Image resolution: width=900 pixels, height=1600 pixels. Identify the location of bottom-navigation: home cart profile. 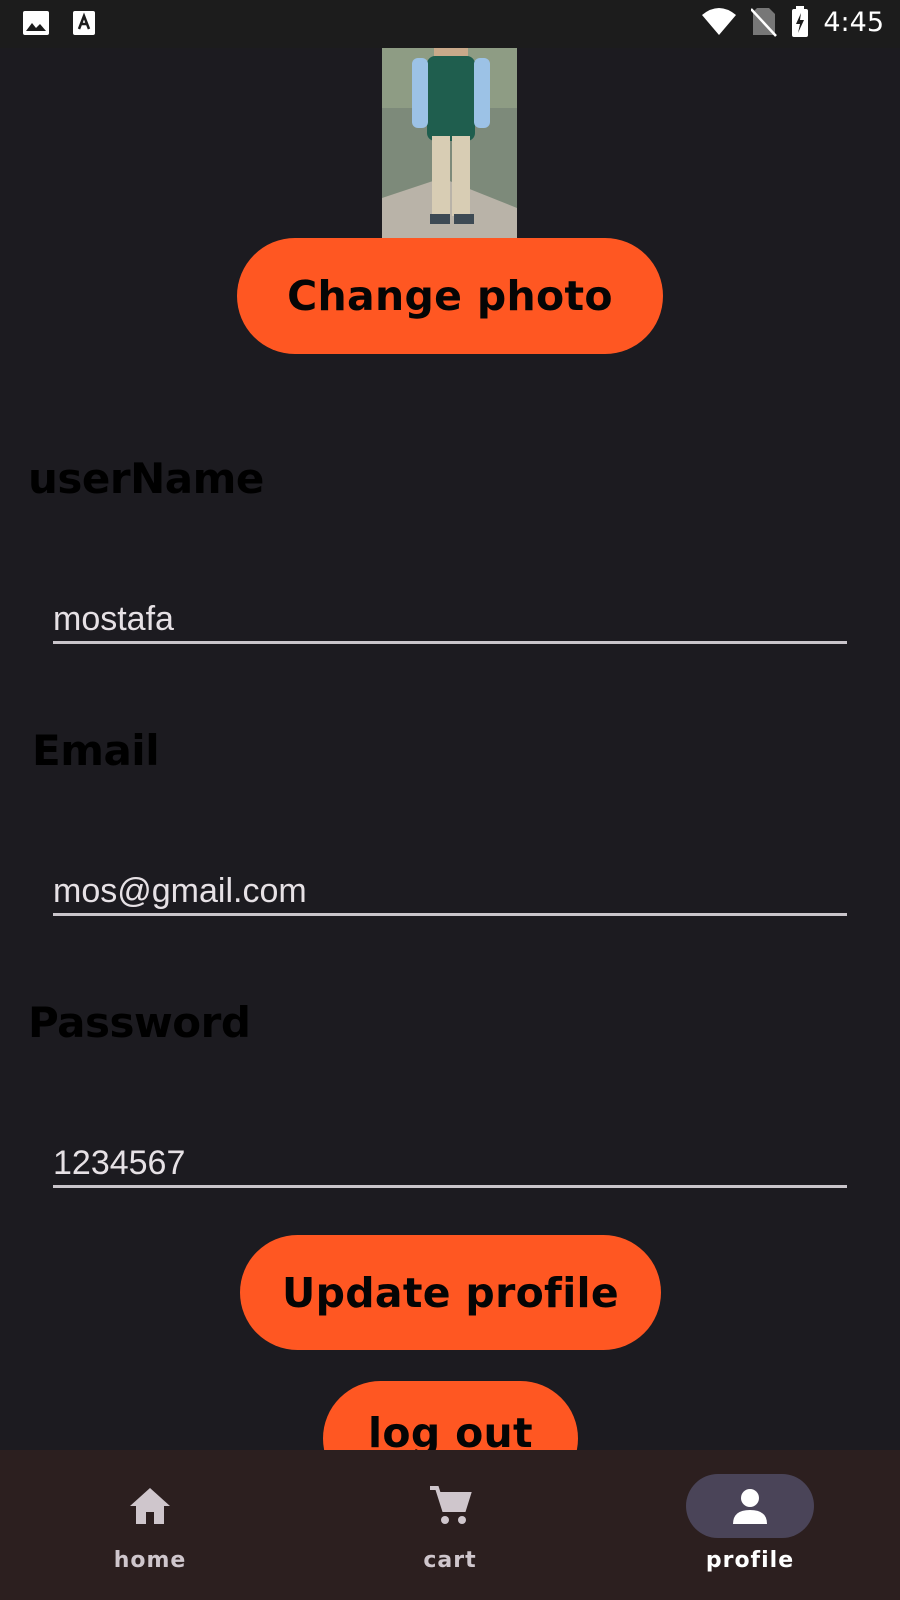
(450, 1525).